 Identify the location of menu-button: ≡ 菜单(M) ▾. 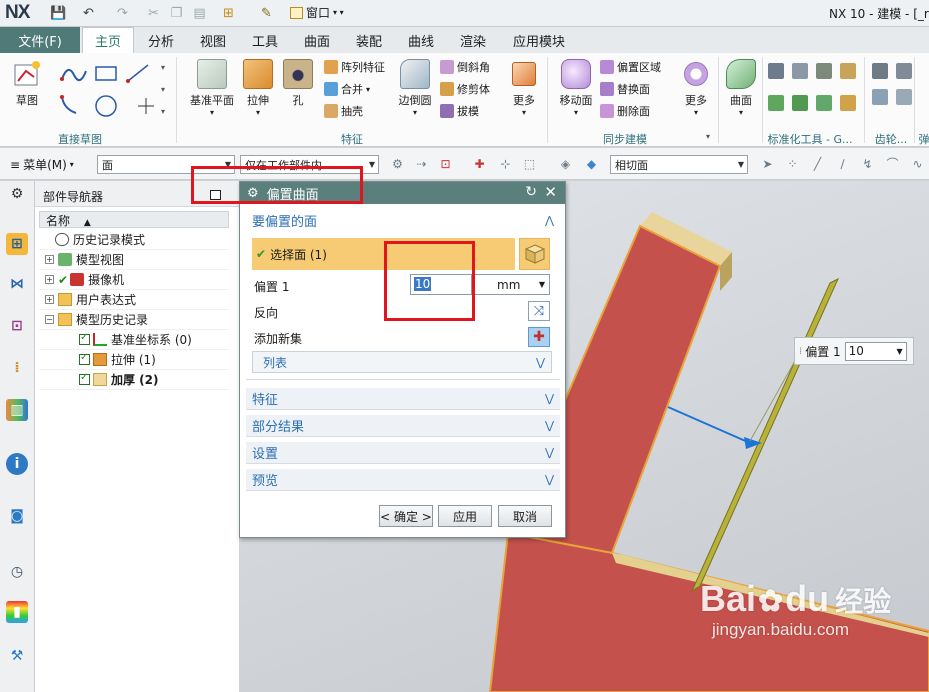
(42, 164).